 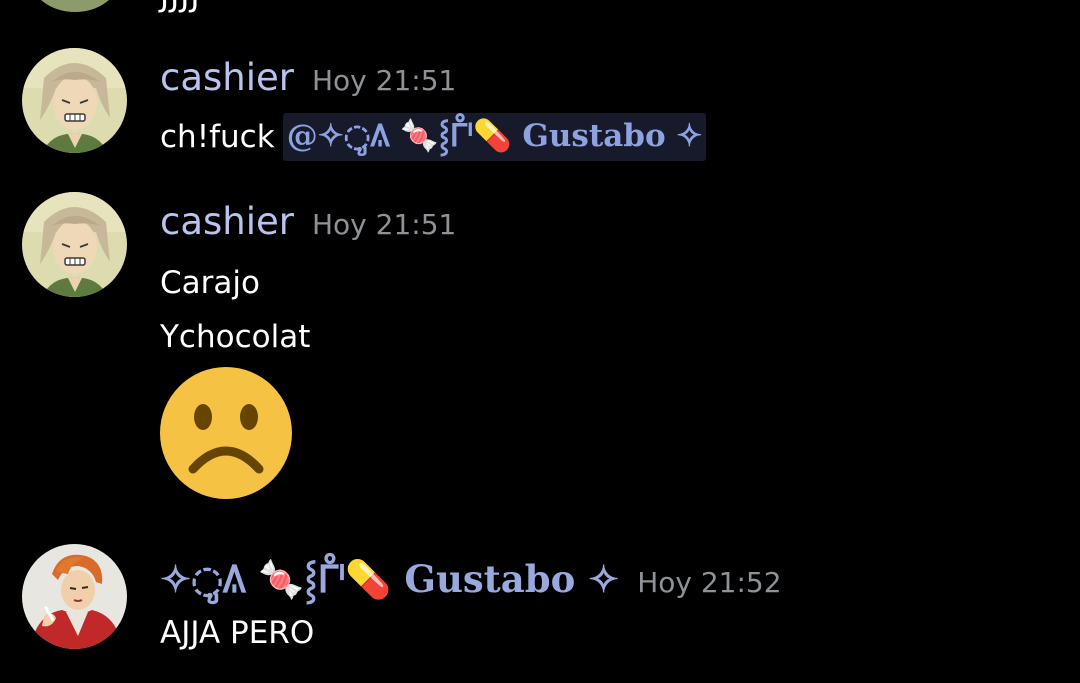 I want to click on message-line: AJJA PERO, so click(x=237, y=633).